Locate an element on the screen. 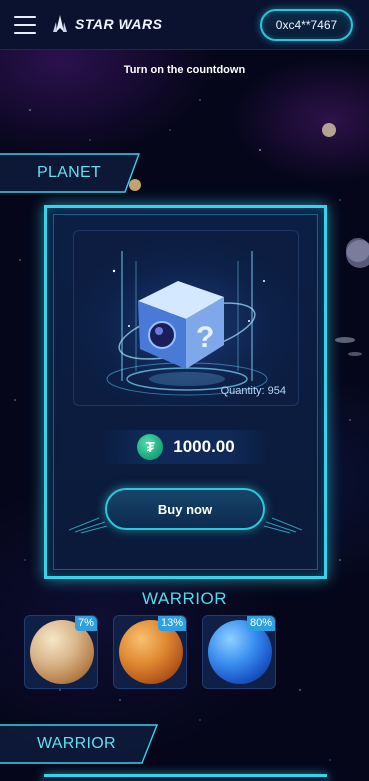  planet-tag-label: PLANET is located at coordinates (69, 172).